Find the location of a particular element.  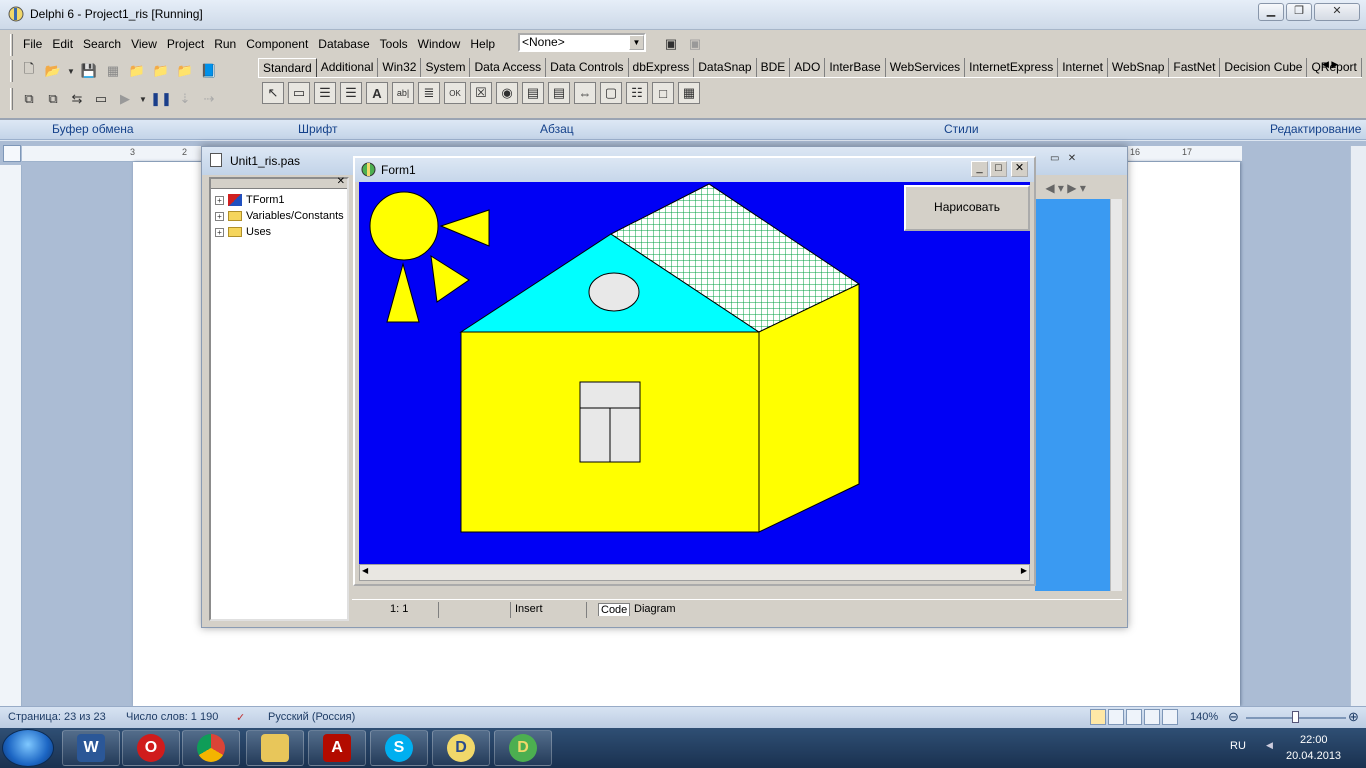

taskbar-opera: O is located at coordinates (151, 748).